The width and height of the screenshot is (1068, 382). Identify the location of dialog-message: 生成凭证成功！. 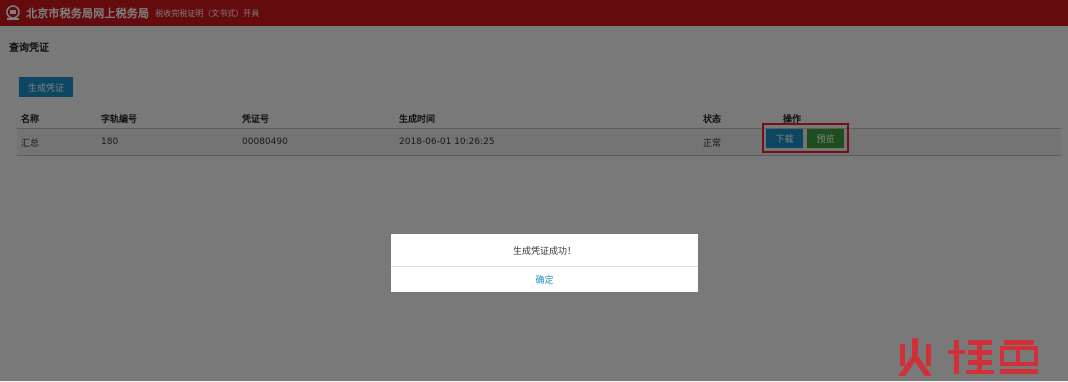
(544, 250).